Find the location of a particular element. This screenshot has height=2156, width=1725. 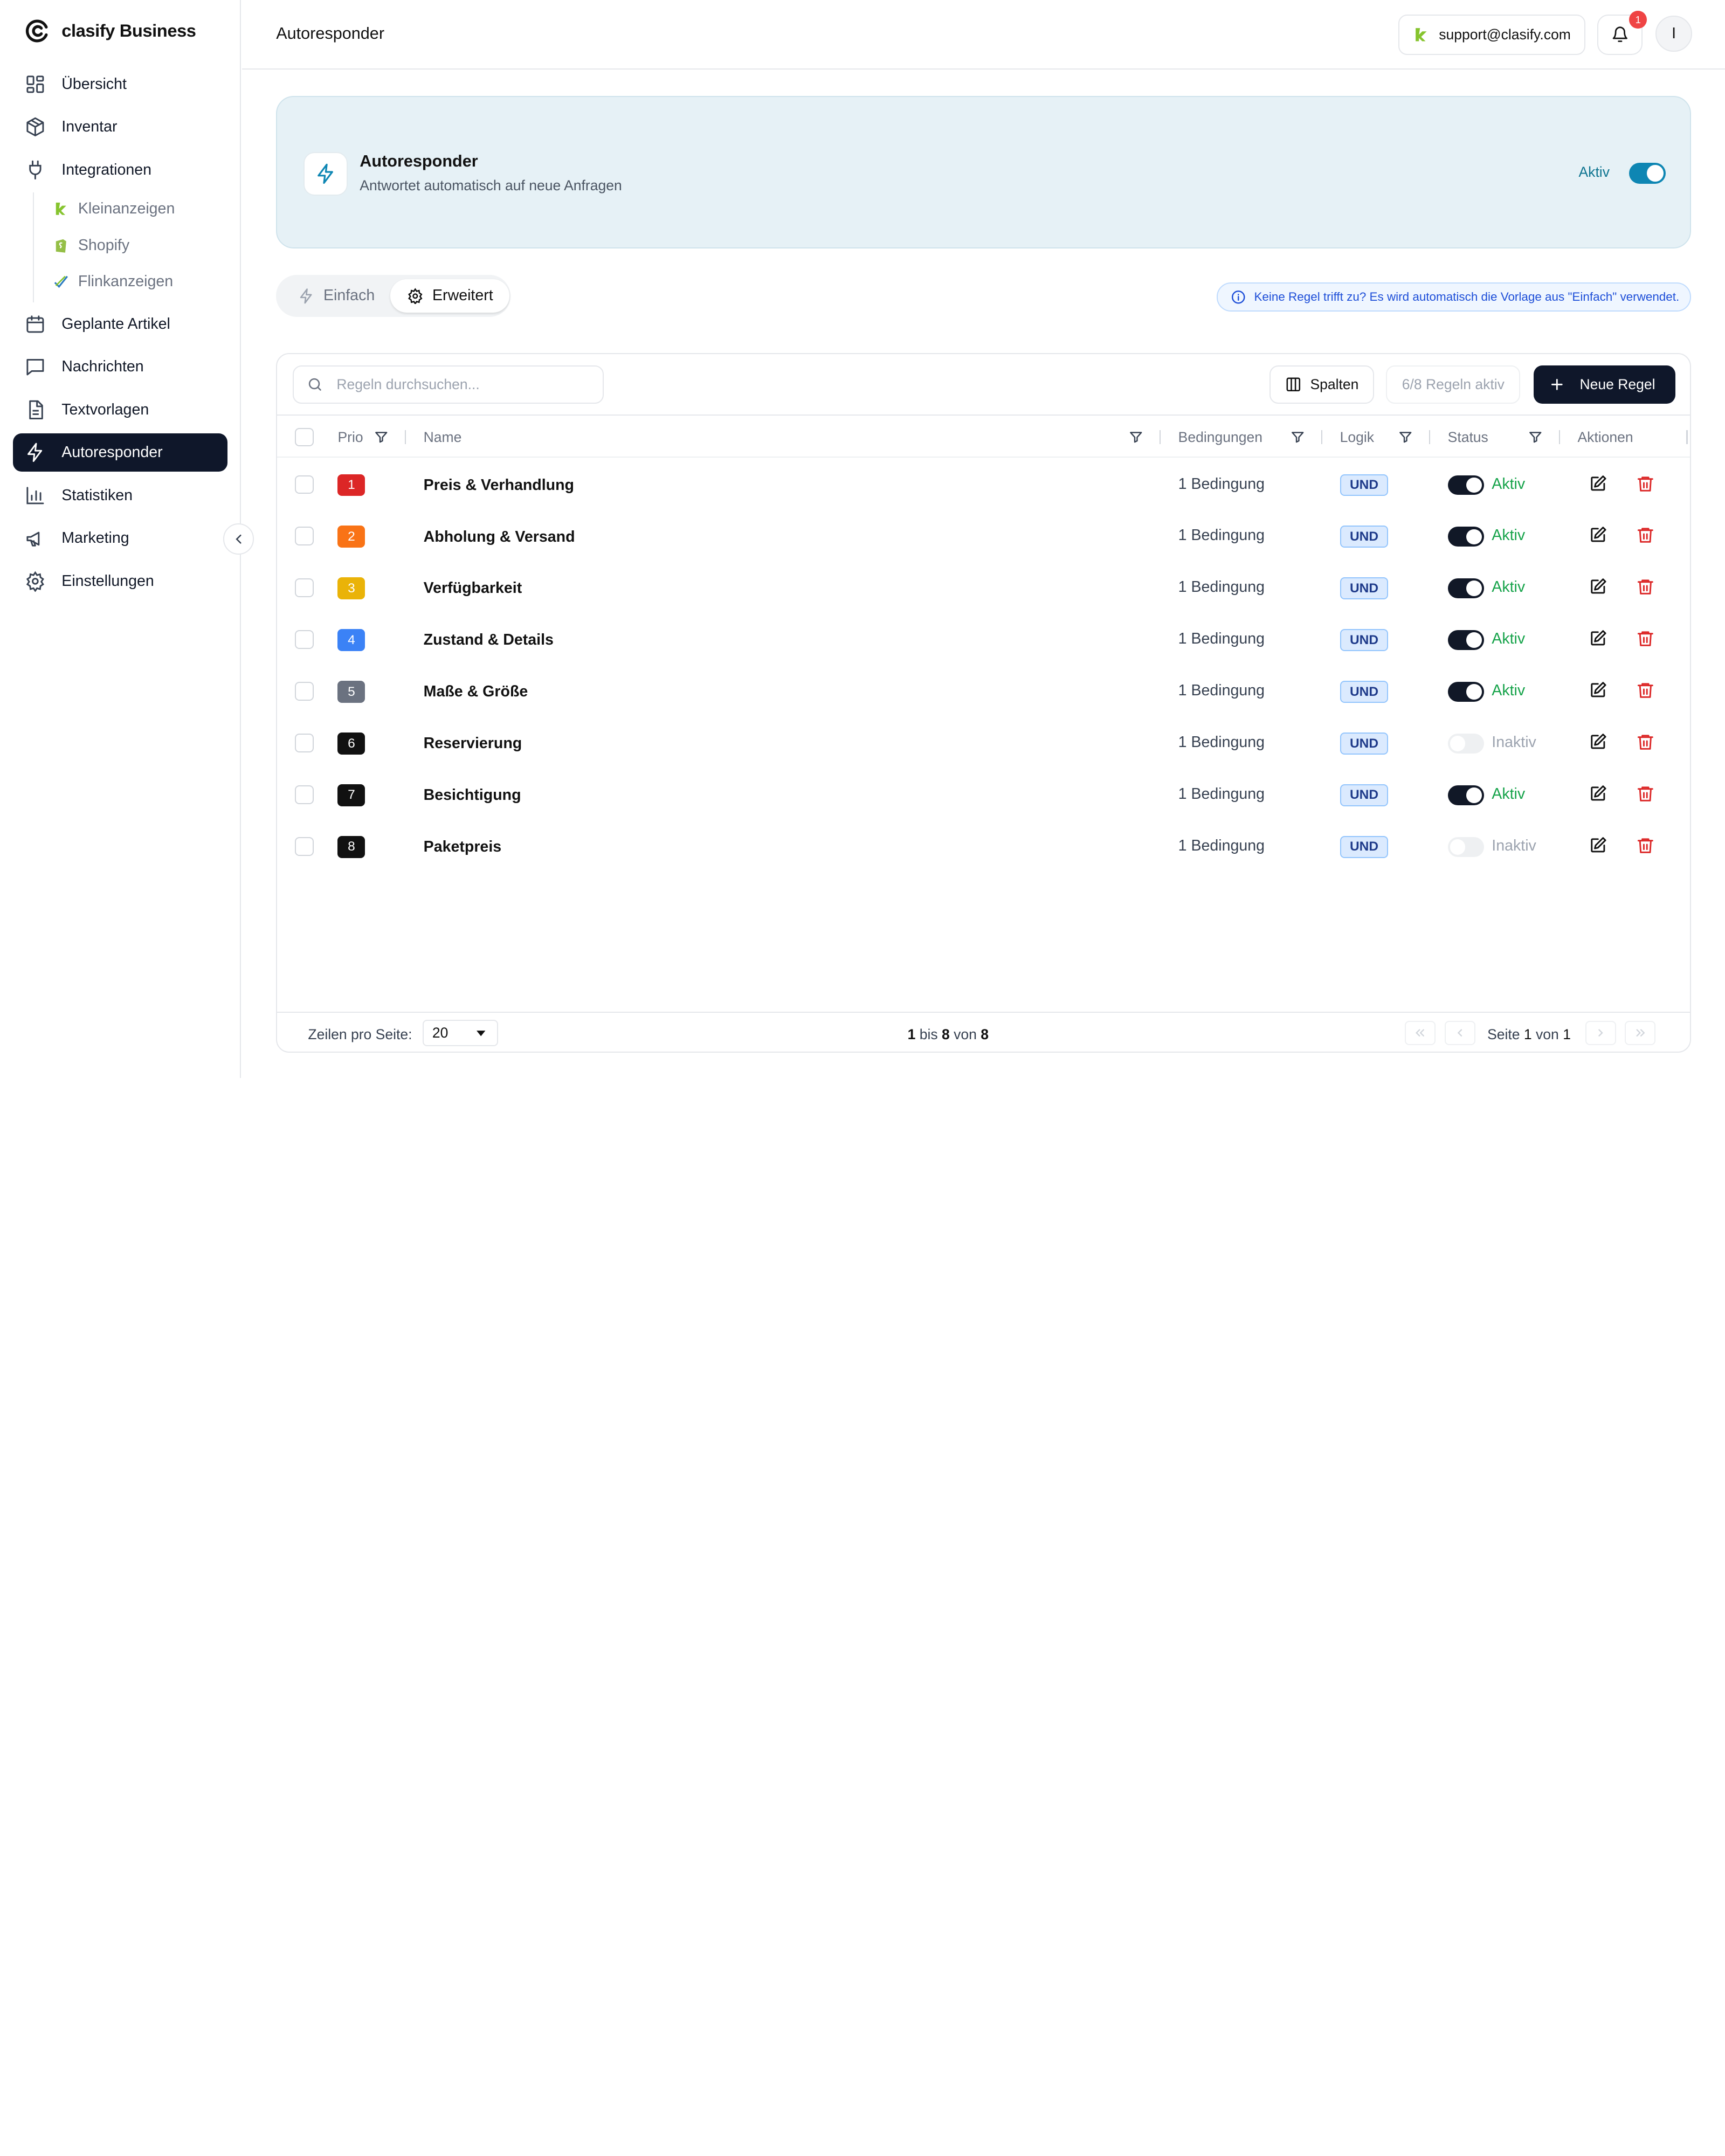

priority-badge: 1 is located at coordinates (351, 485).